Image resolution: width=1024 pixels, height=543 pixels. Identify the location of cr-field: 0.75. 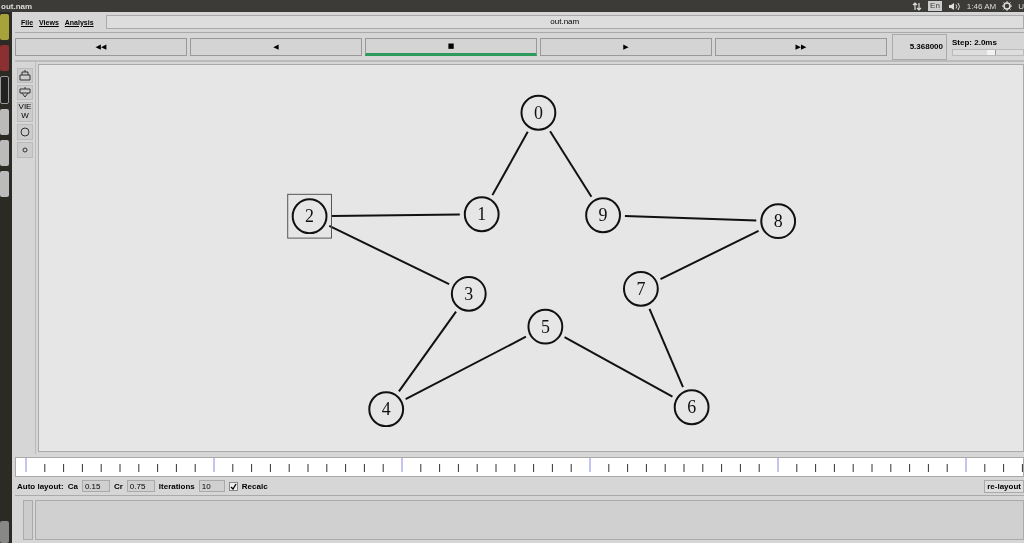
(140, 486).